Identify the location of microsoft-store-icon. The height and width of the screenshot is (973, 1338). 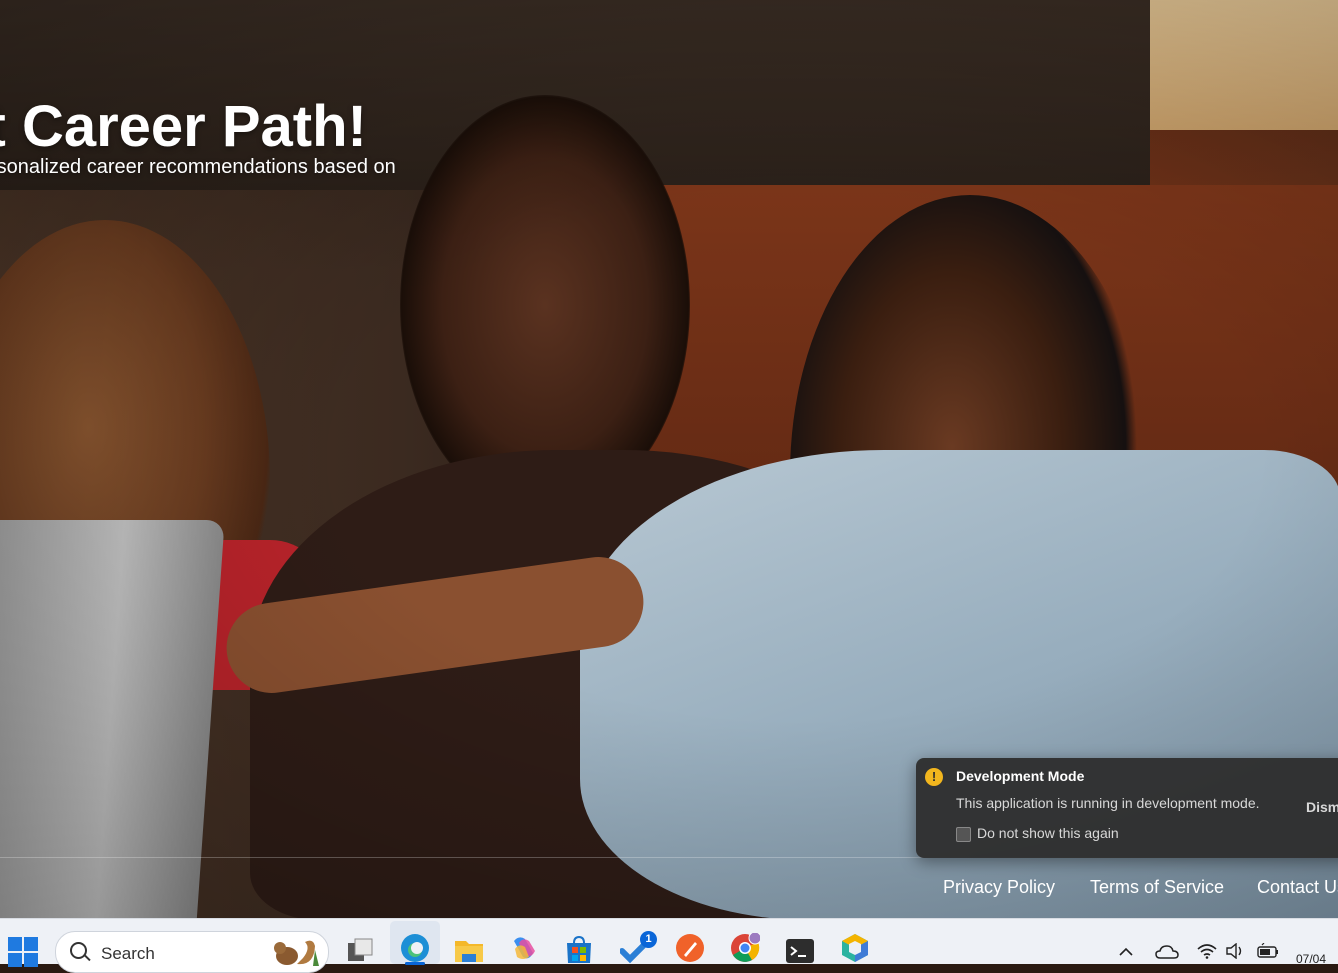
(579, 950).